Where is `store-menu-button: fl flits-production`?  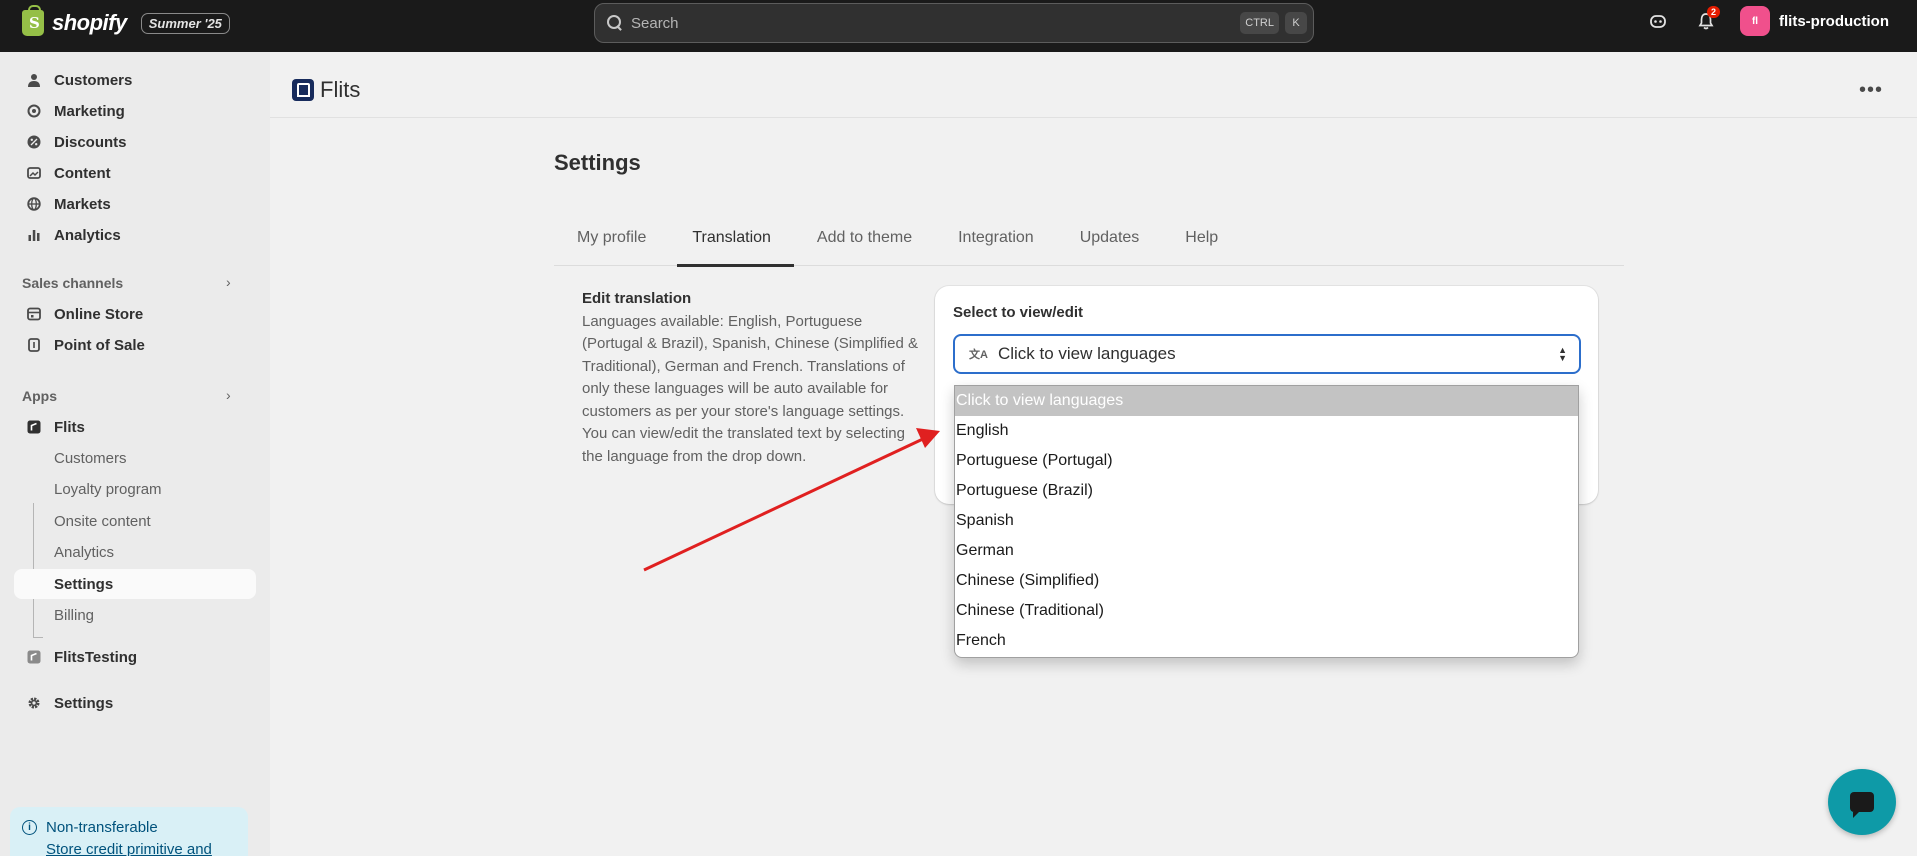
store-menu-button: fl flits-production is located at coordinates (1814, 21).